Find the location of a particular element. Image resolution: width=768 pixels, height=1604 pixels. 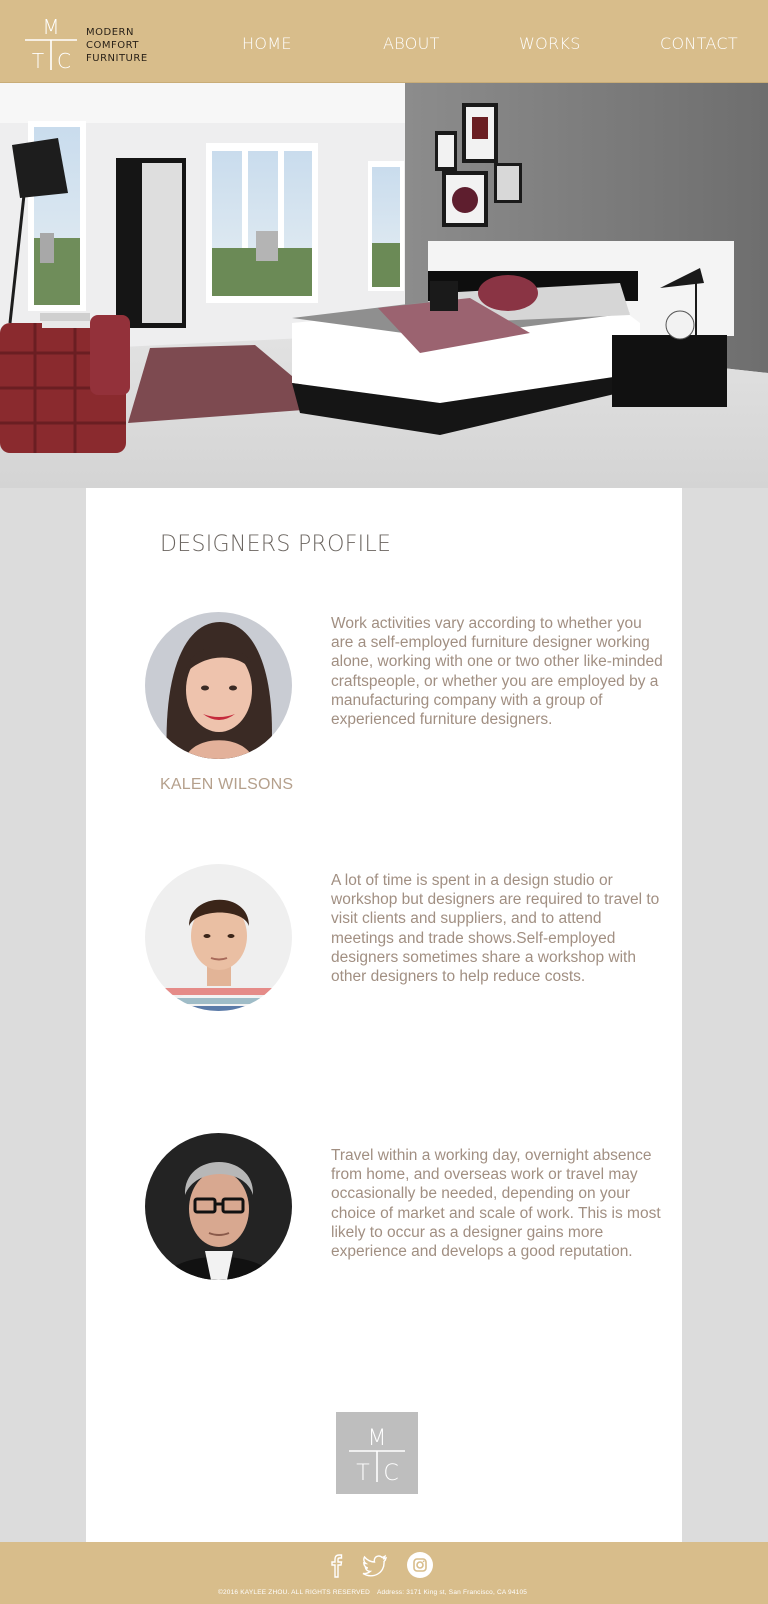

nav-about: ABOUT is located at coordinates (411, 43).